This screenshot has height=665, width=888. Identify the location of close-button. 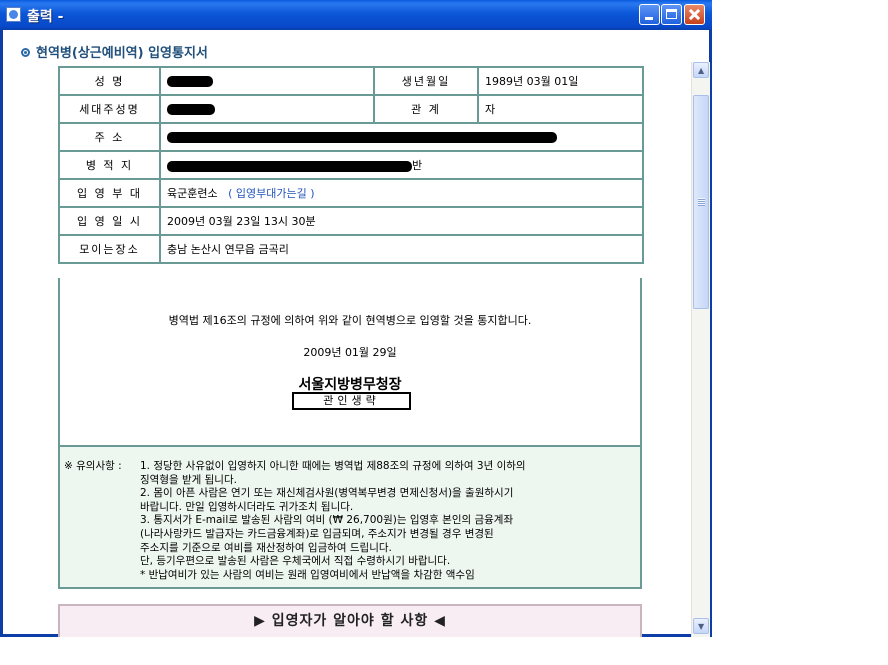
(694, 14).